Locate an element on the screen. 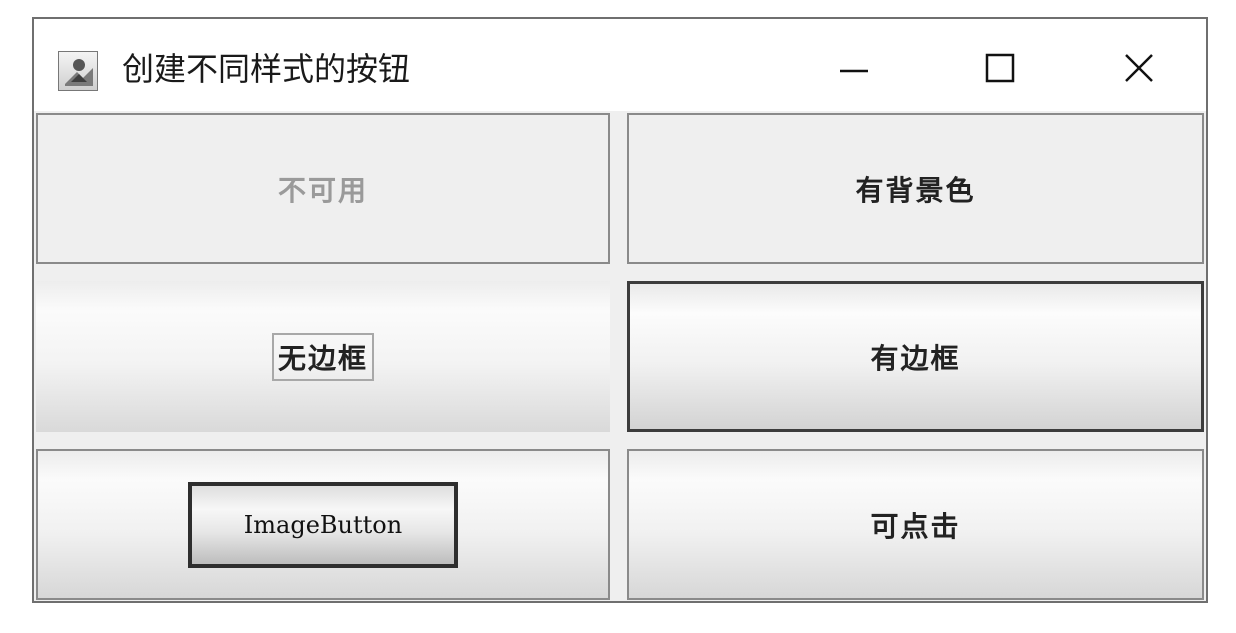 This screenshot has height=633, width=1236. no-border-button: 无边框 is located at coordinates (323, 356).